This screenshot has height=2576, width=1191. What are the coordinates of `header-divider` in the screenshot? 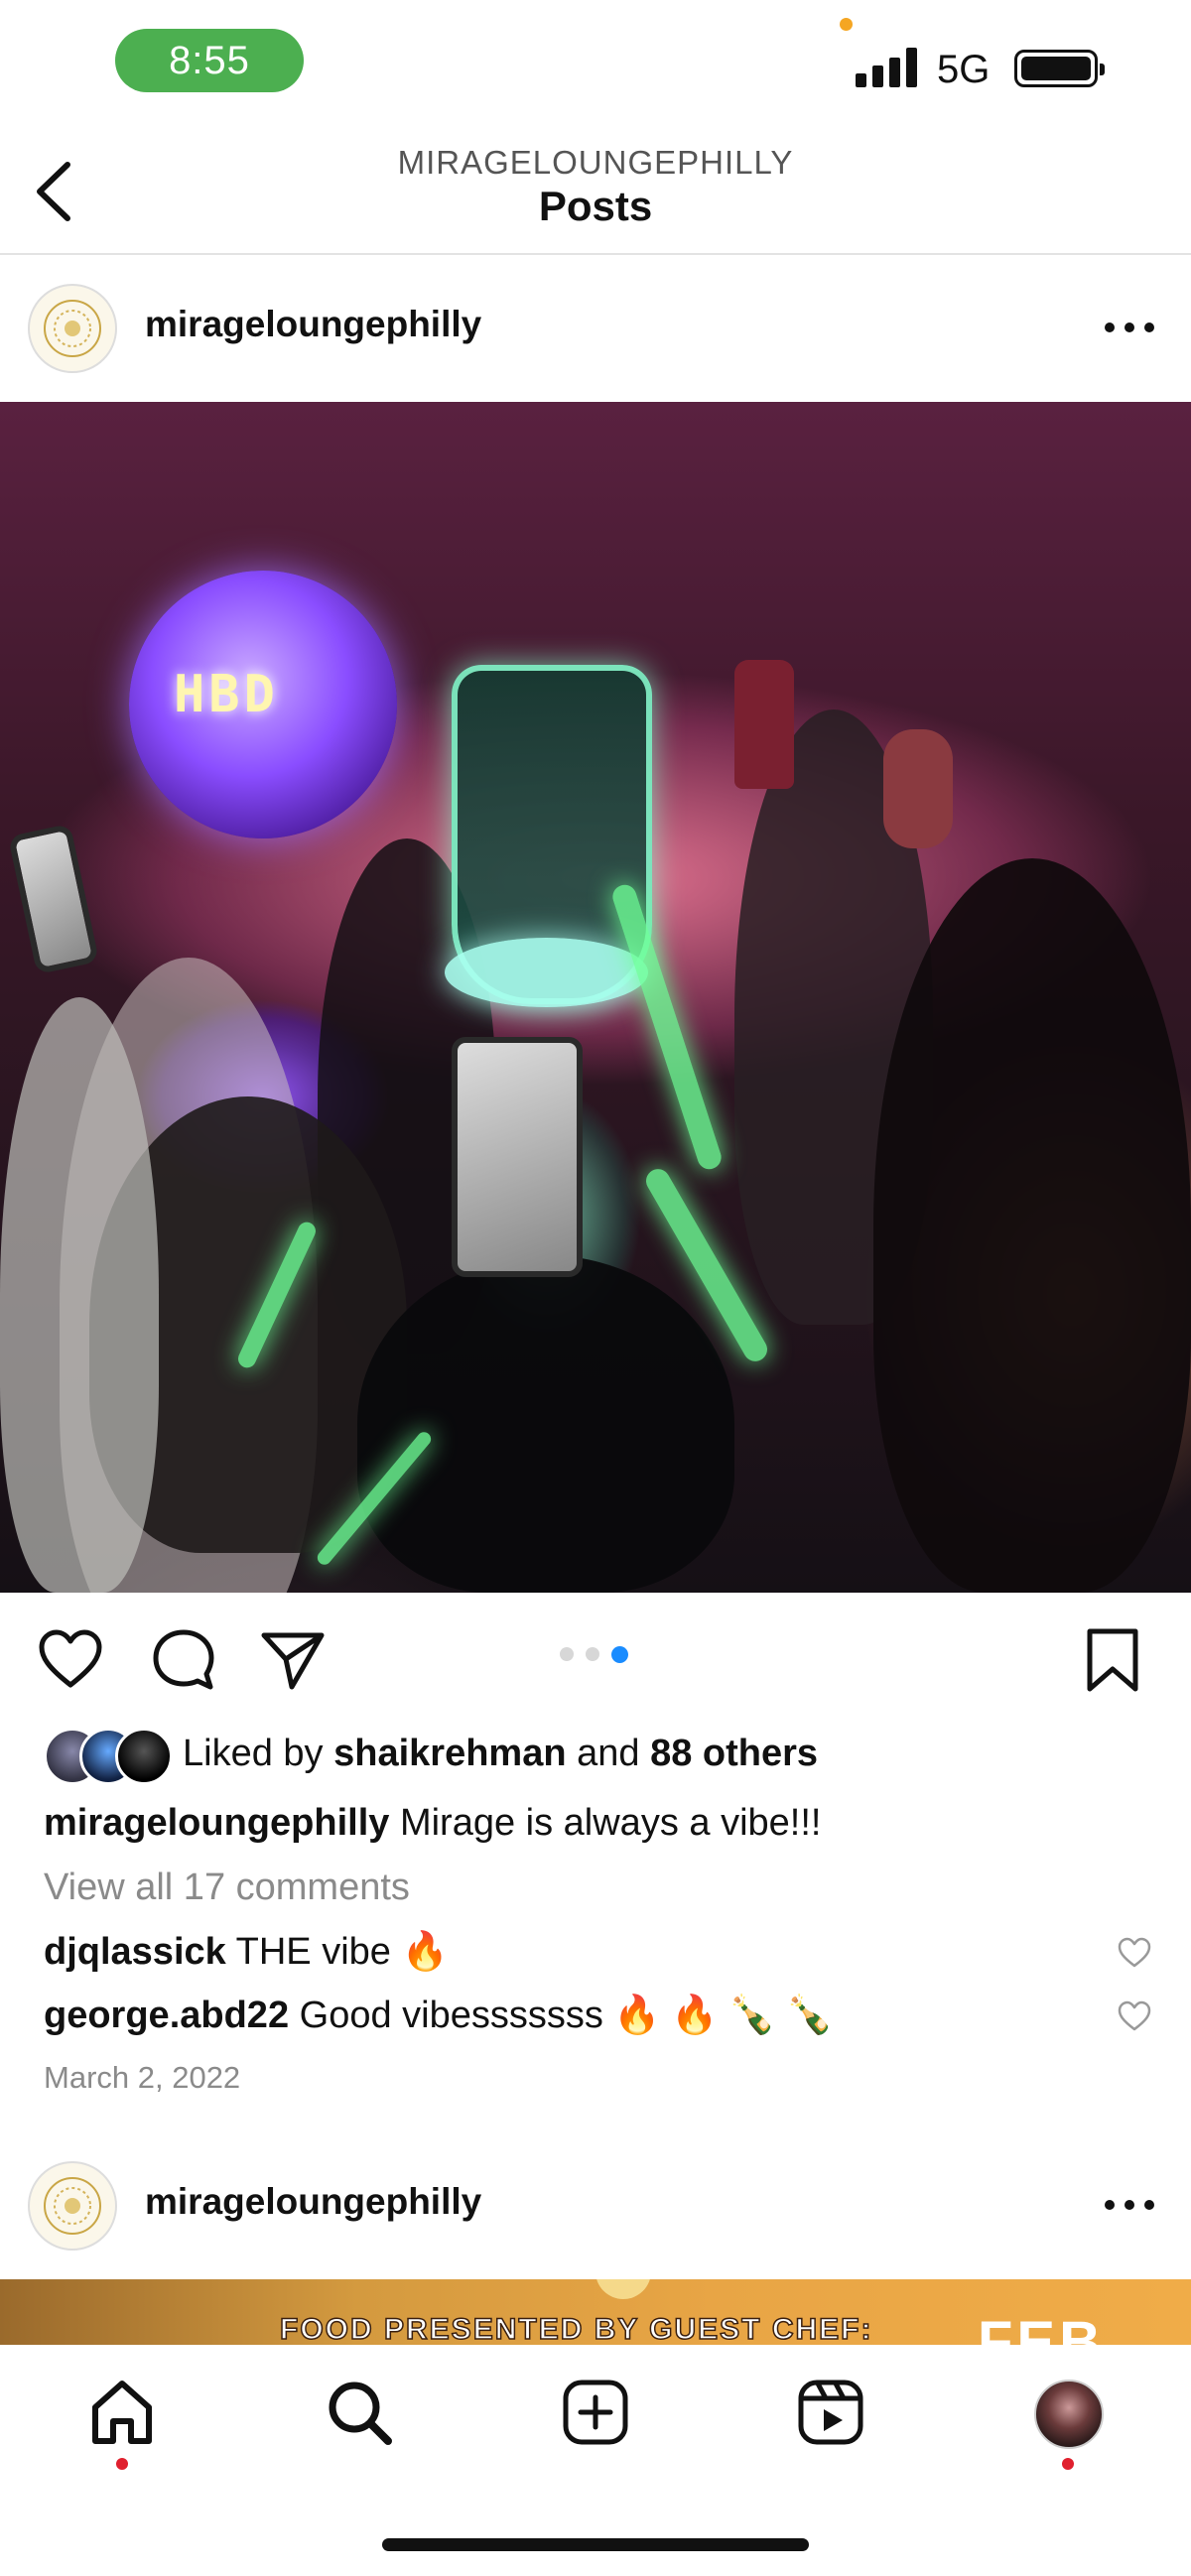 It's located at (595, 254).